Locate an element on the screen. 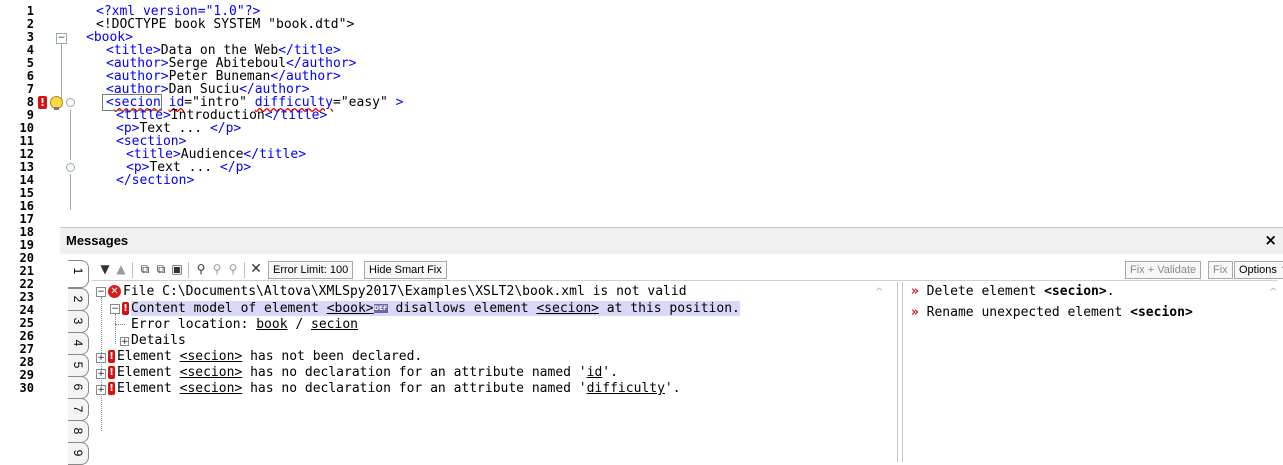 Image resolution: width=1283 pixels, height=465 pixels. location-link-book: book is located at coordinates (271, 324).